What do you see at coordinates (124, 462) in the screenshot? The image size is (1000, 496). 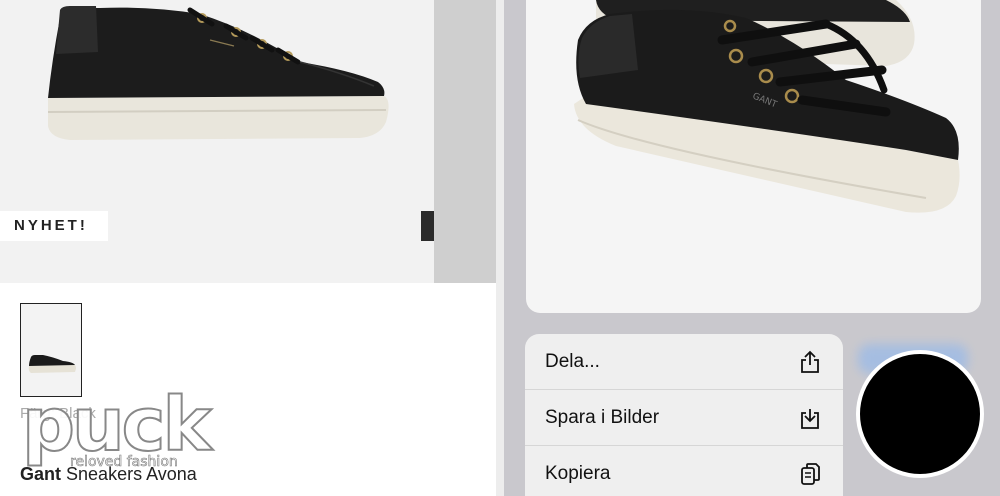 I see `watermark-tagline: reloved fashion` at bounding box center [124, 462].